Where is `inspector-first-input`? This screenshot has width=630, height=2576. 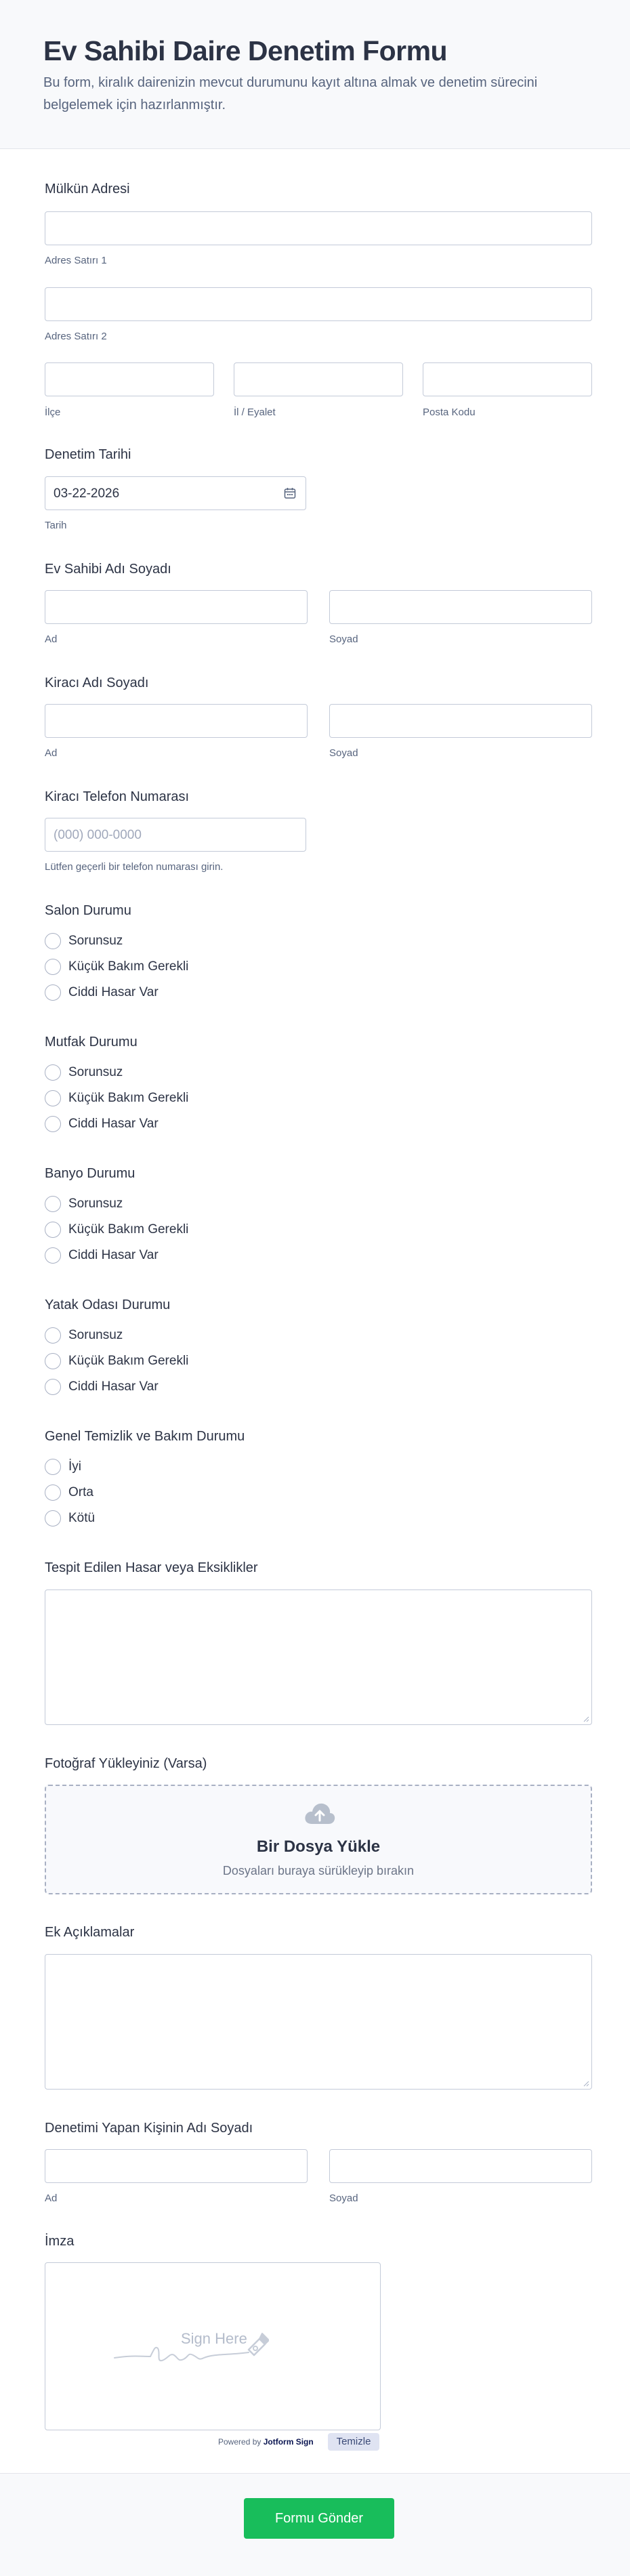 inspector-first-input is located at coordinates (176, 2166).